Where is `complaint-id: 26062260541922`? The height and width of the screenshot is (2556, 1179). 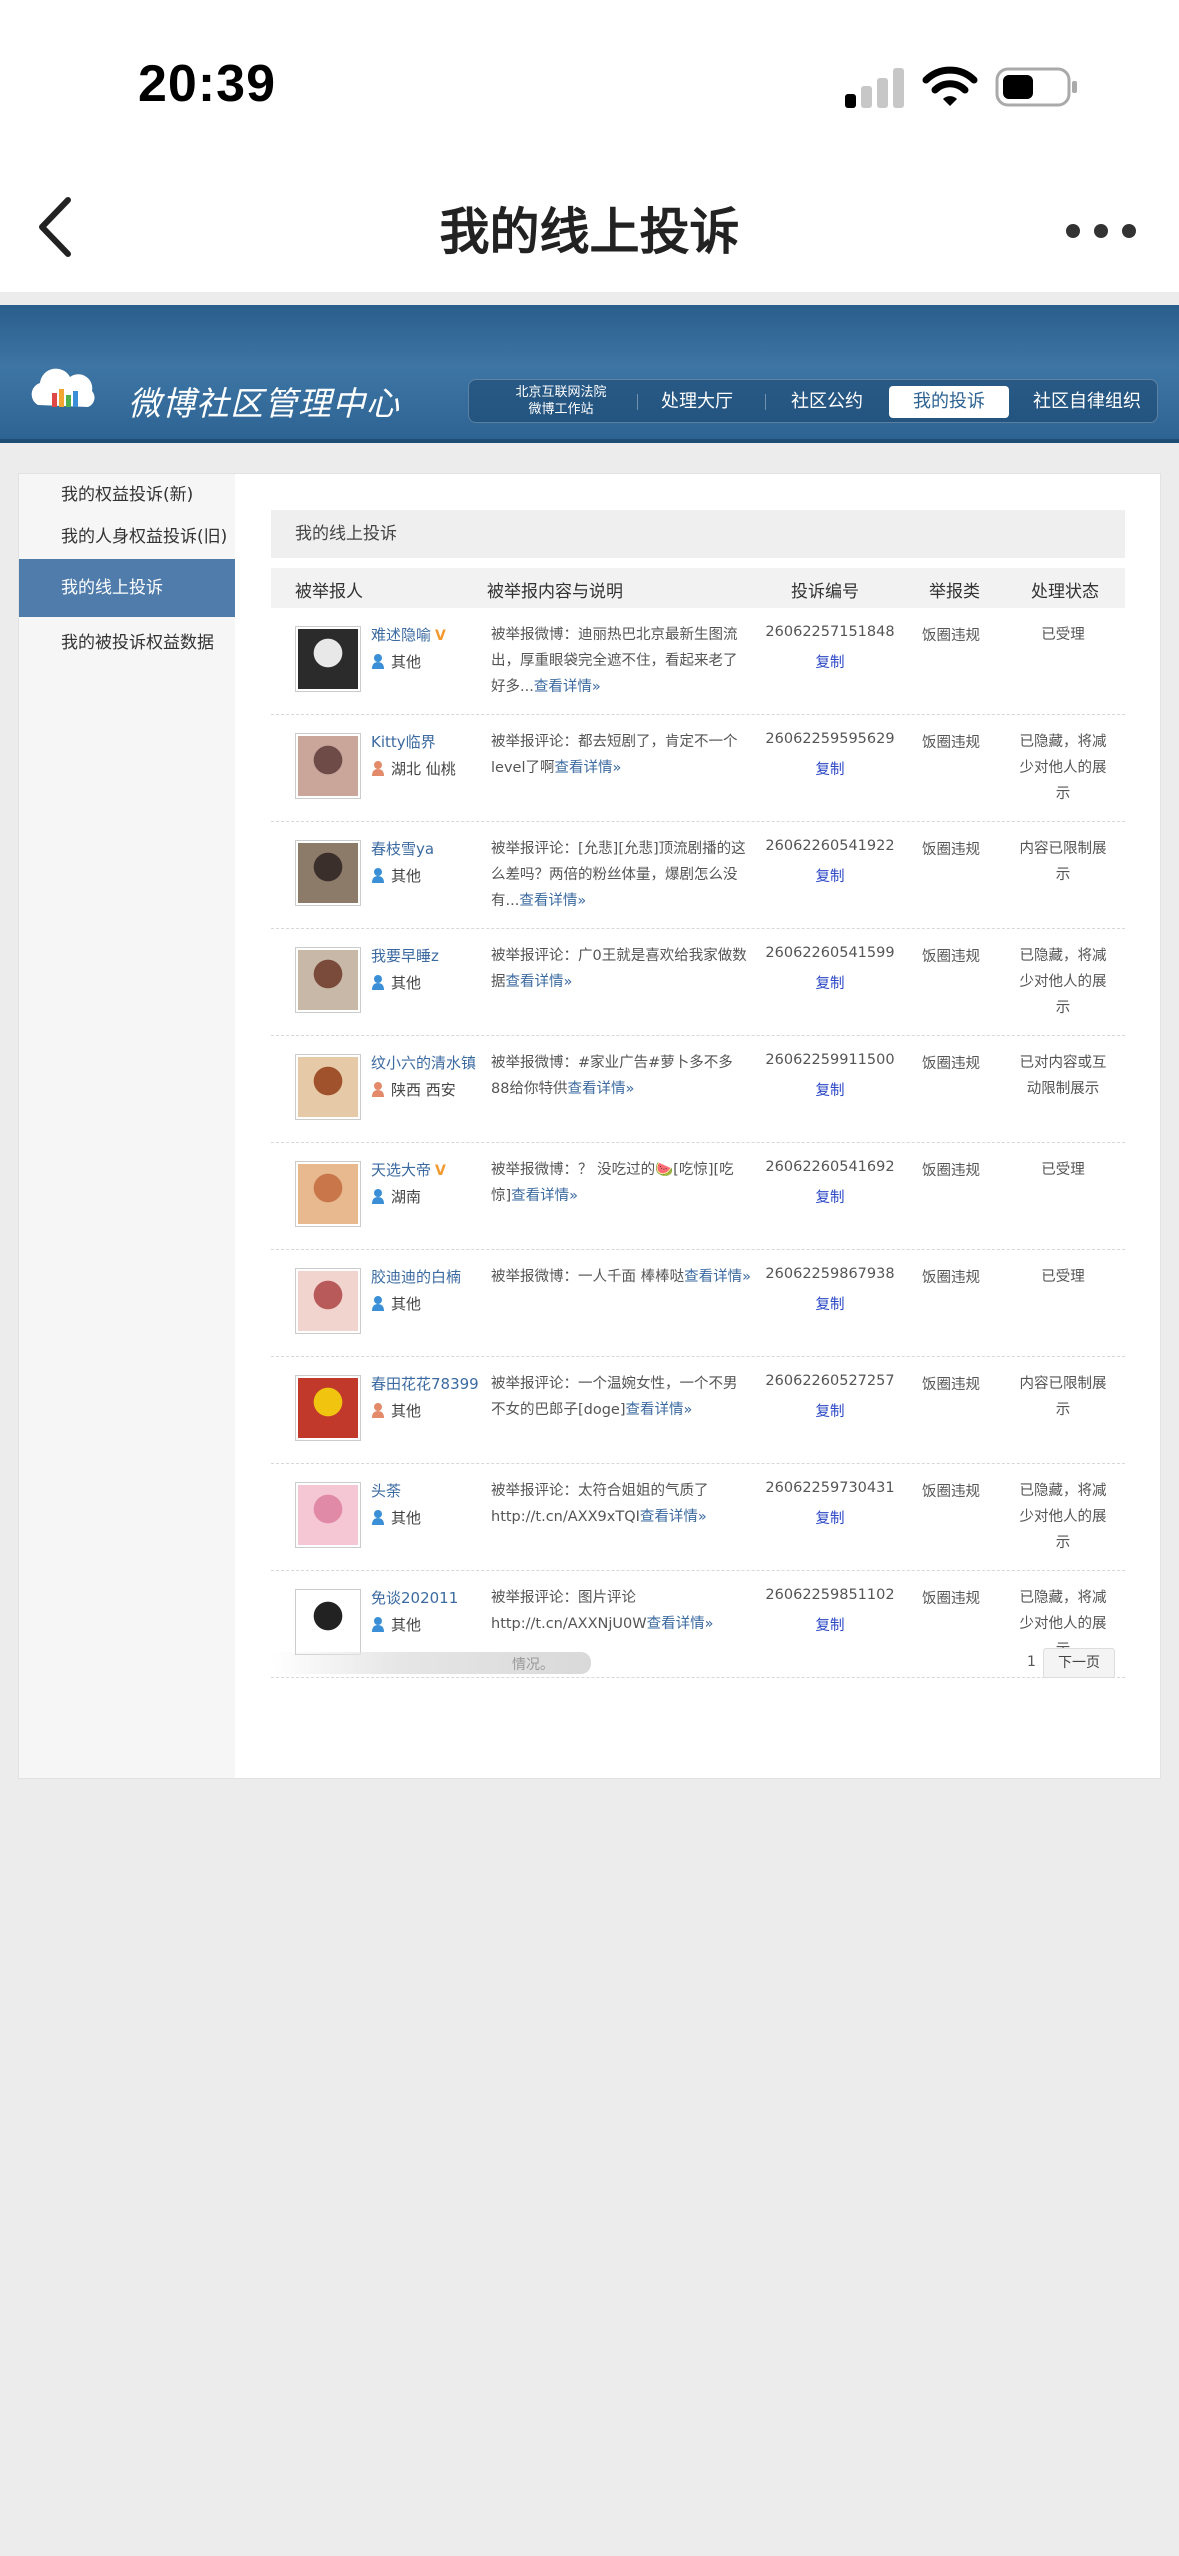
complaint-id: 26062260541922 is located at coordinates (830, 846).